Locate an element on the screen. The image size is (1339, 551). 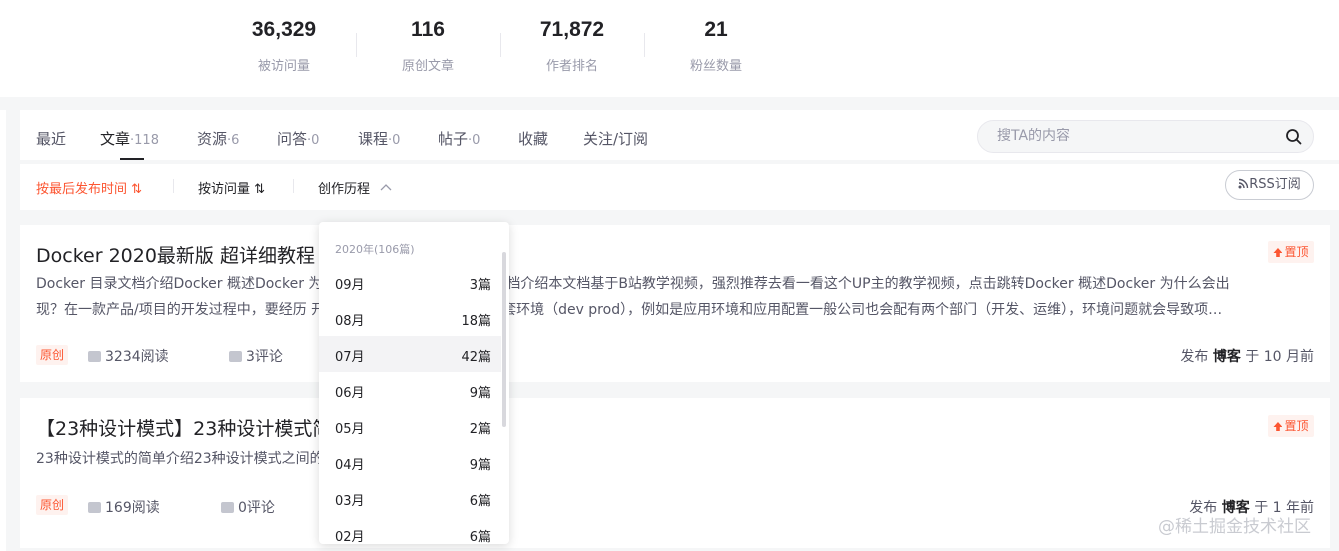
tab-label: 收藏 is located at coordinates (533, 139).